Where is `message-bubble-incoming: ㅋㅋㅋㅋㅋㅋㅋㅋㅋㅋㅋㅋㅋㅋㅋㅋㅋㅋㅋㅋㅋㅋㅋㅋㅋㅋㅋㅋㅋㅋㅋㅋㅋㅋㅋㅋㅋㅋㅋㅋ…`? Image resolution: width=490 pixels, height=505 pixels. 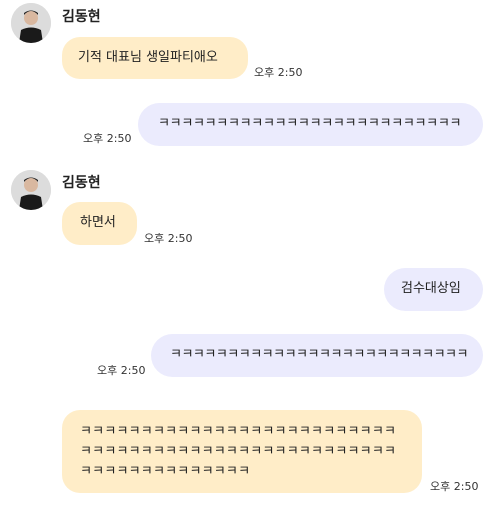 message-bubble-incoming: ㅋㅋㅋㅋㅋㅋㅋㅋㅋㅋㅋㅋㅋㅋㅋㅋㅋㅋㅋㅋㅋㅋㅋㅋㅋㅋㅋㅋㅋㅋㅋㅋㅋㅋㅋㅋㅋㅋㅋㅋ… is located at coordinates (242, 451).